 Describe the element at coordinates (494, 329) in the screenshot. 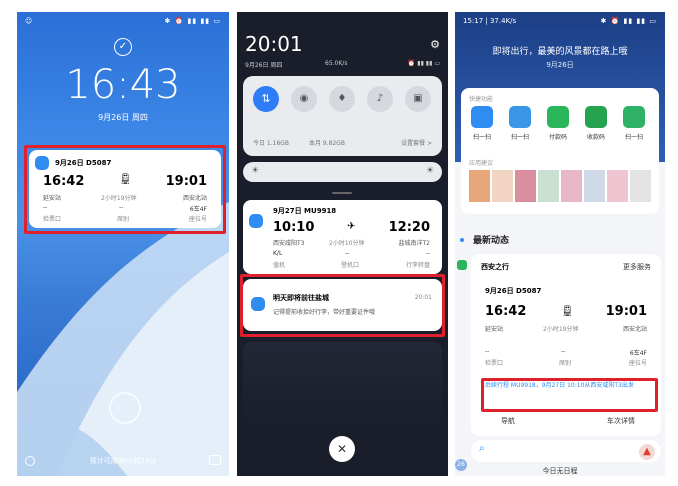

I see `trip-dep-station: 延安站` at that location.